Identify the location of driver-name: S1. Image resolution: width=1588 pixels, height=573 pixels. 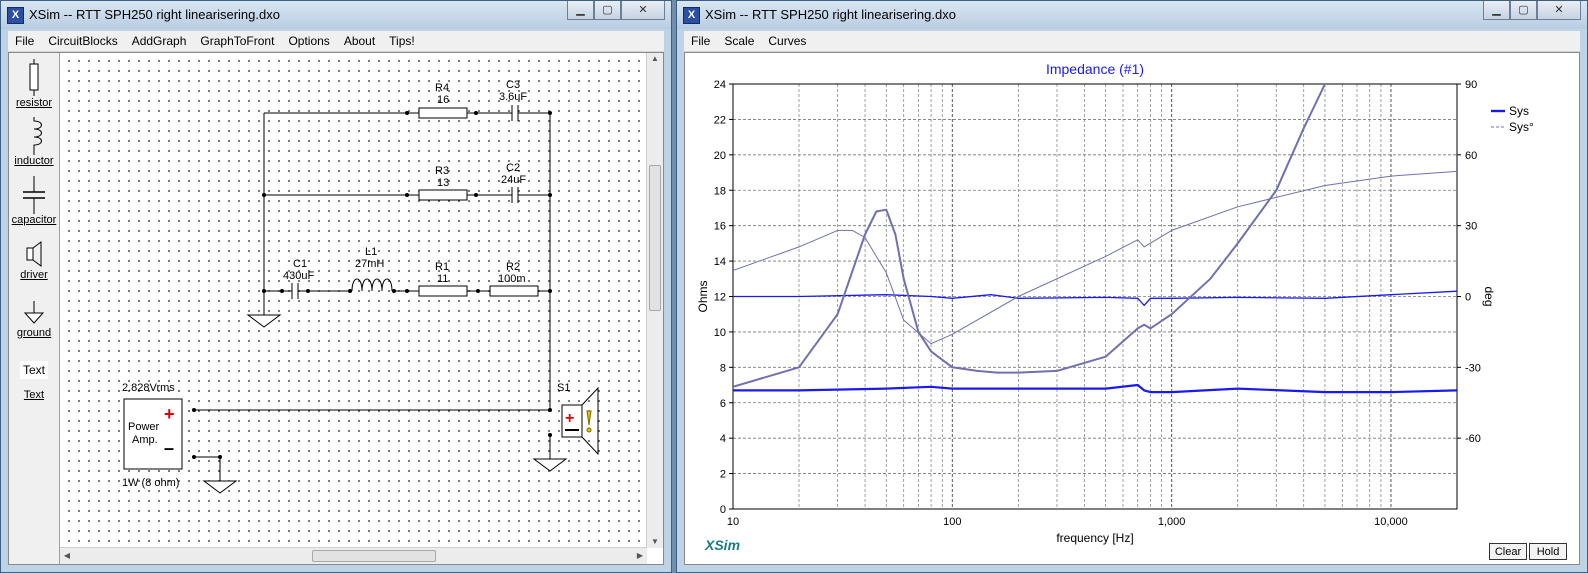
(564, 388).